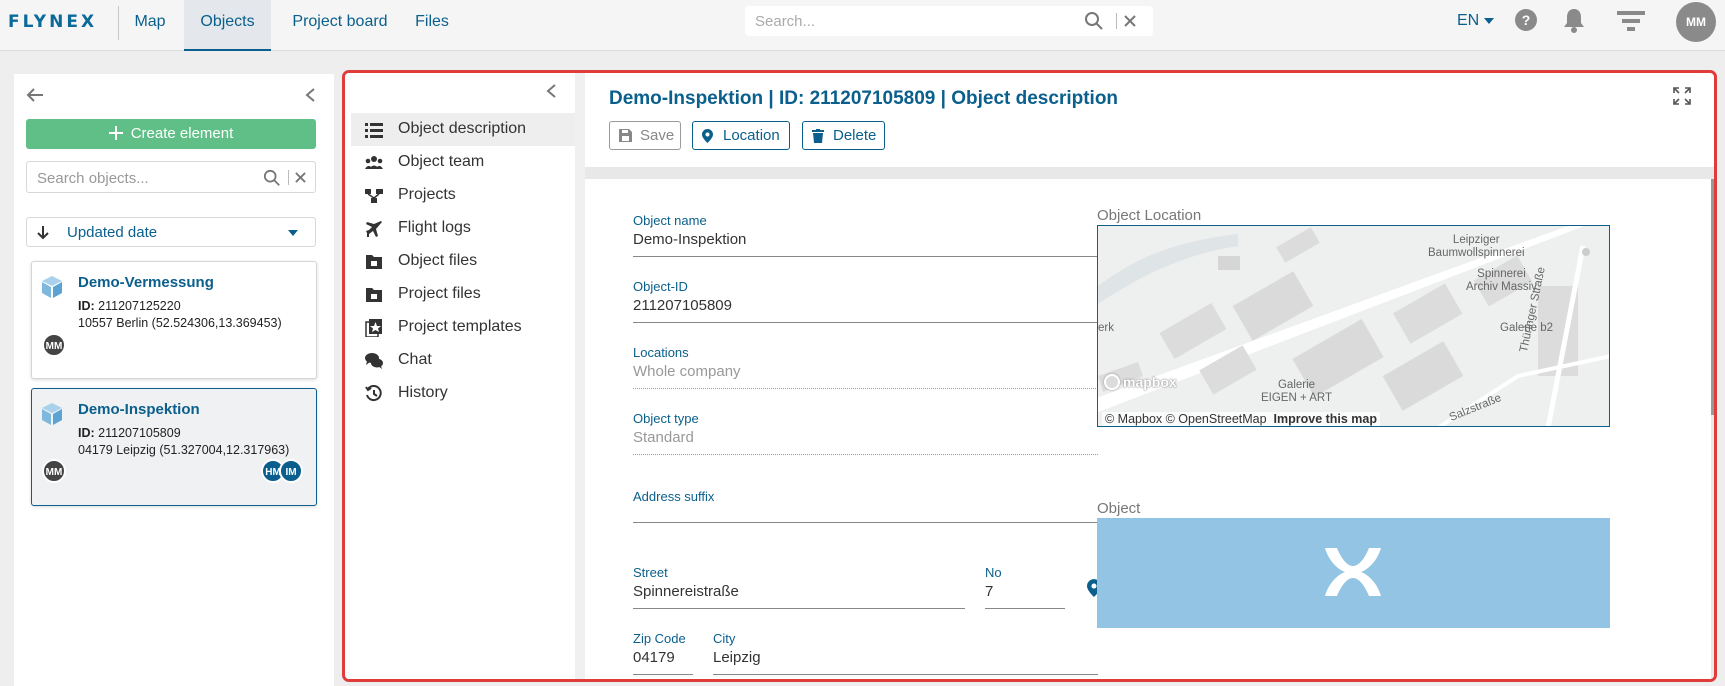  I want to click on map-label-galerie-eigen-art: Galerie EIGEN + ART, so click(1297, 391).